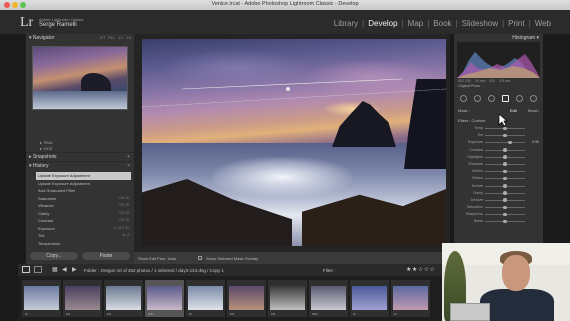  Describe the element at coordinates (382, 23) in the screenshot. I see `module-develop: Develop` at that location.